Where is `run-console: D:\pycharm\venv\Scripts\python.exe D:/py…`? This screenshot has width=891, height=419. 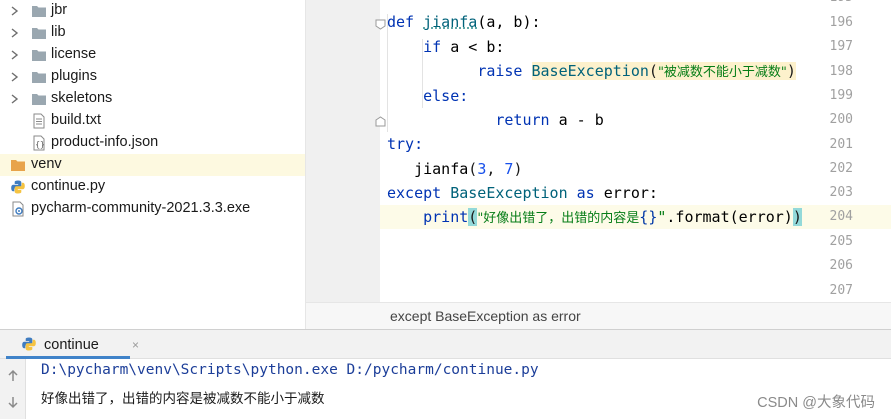
run-console: D:\pycharm\venv\Scripts\python.exe D:/py… is located at coordinates (445, 389).